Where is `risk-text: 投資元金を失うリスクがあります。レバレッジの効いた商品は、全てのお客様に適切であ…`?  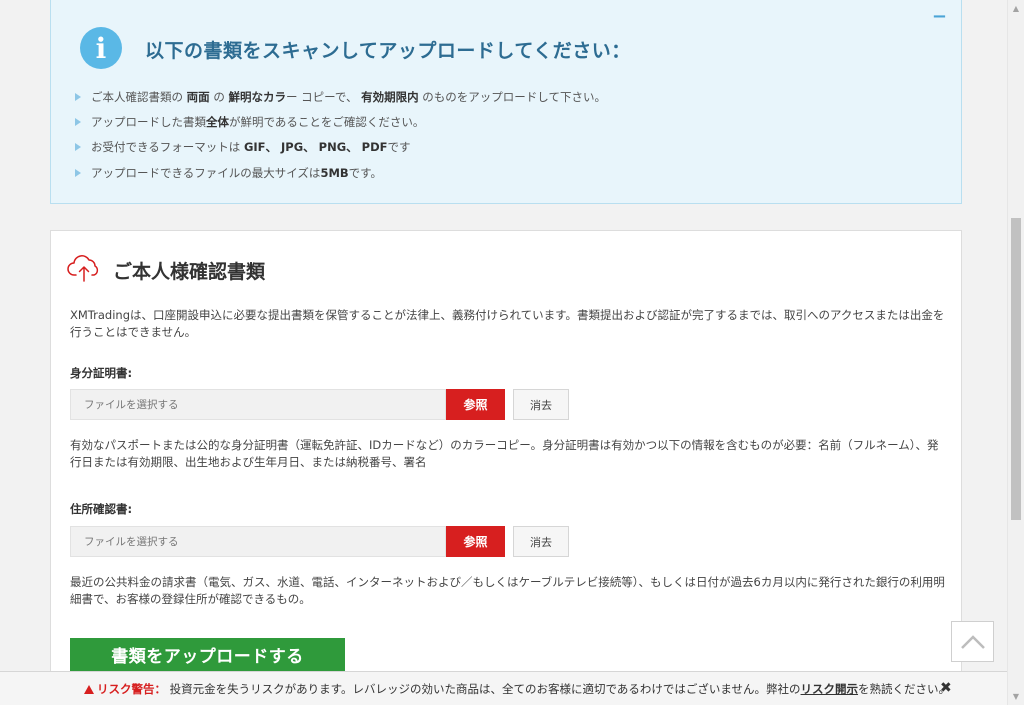 risk-text: 投資元金を失うリスクがあります。レバレッジの効いた商品は、全てのお客様に適切であ… is located at coordinates (485, 689).